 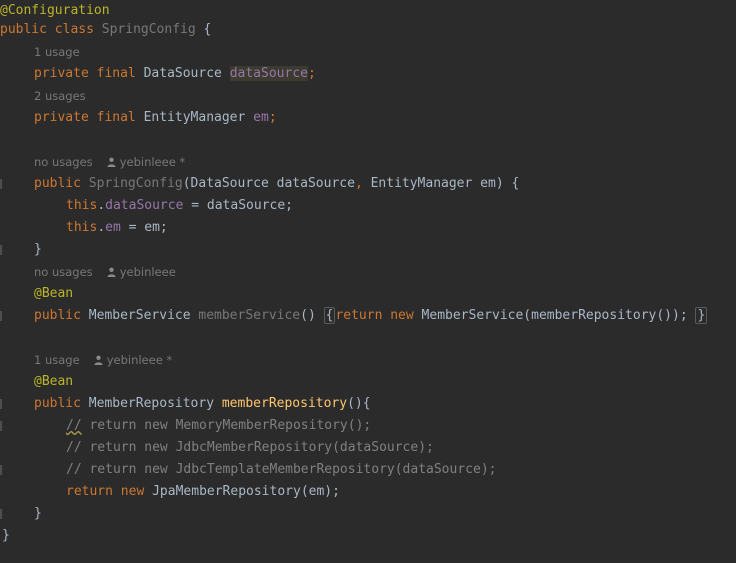 I want to click on usage-hint: 1 usage, so click(x=57, y=52).